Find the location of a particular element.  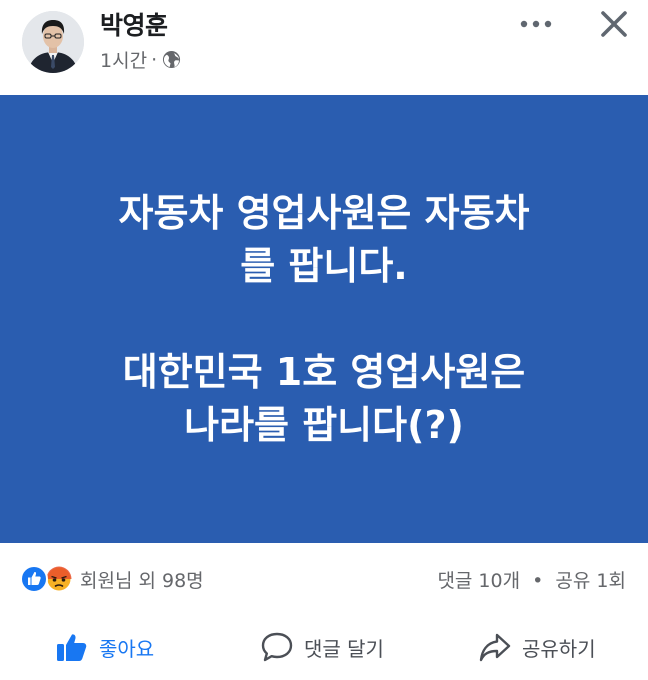

more-horizontal-icon is located at coordinates (536, 24).